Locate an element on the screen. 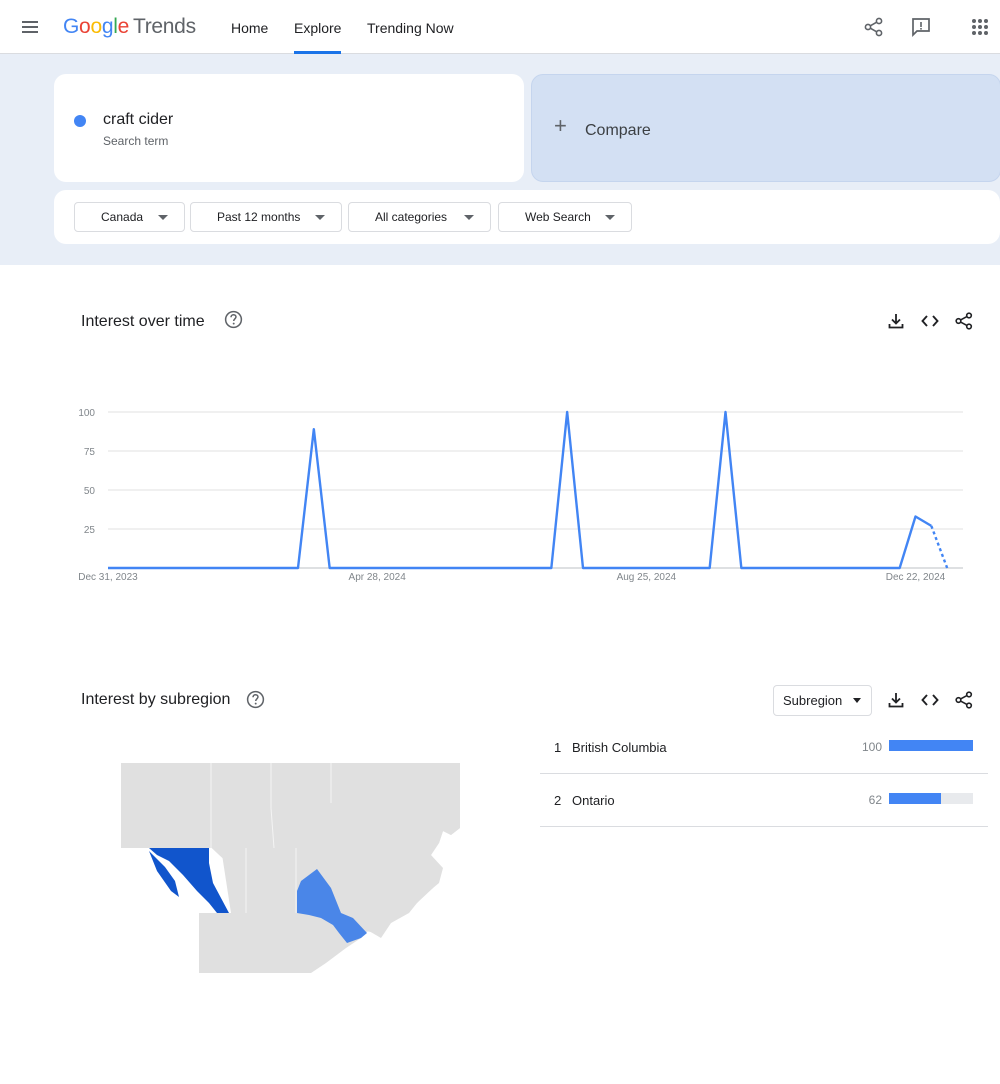 The width and height of the screenshot is (1000, 1084). series-line-partial is located at coordinates (939, 547).